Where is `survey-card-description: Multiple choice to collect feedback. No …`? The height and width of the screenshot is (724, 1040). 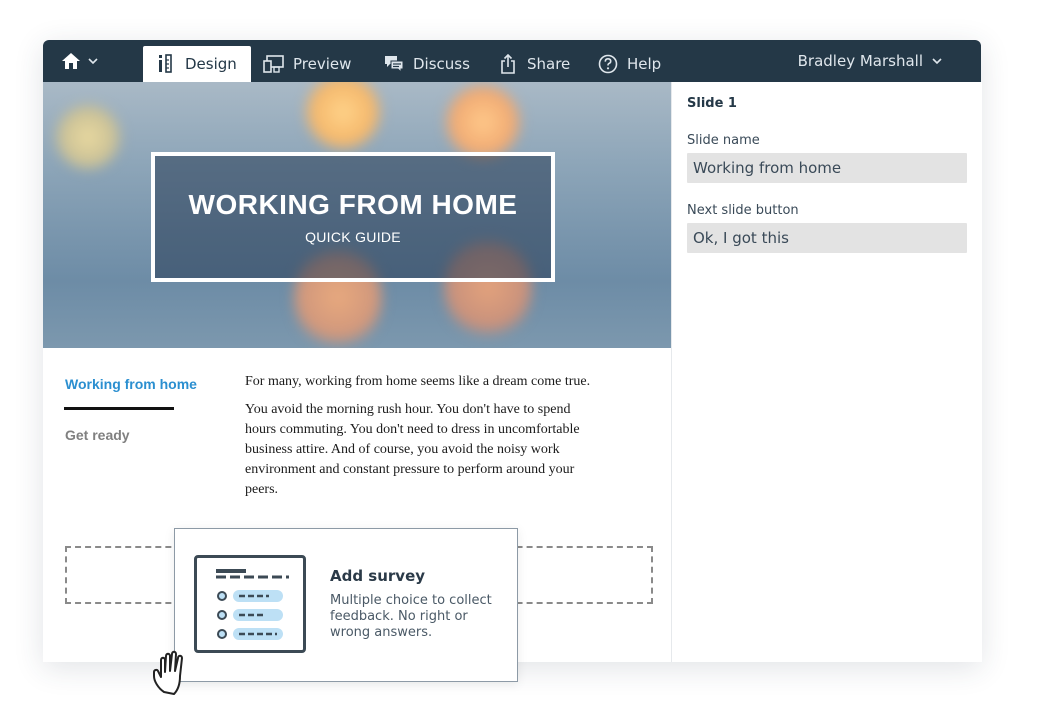
survey-card-description: Multiple choice to collect feedback. No … is located at coordinates (411, 616).